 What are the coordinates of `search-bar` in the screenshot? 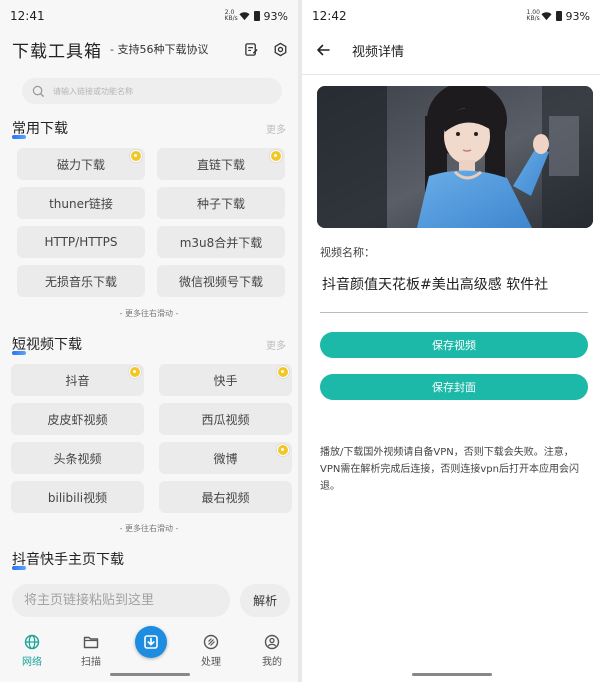 It's located at (152, 91).